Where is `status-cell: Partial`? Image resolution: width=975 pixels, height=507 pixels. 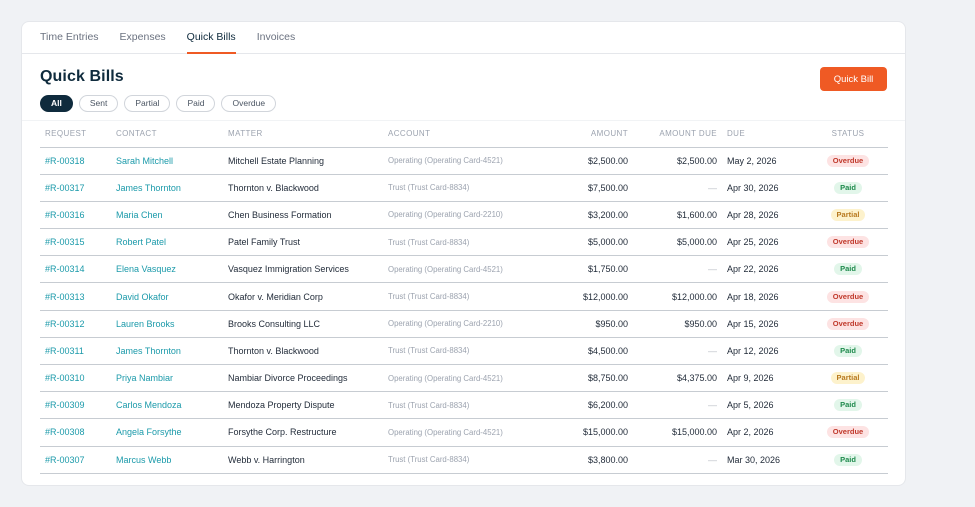
status-cell: Partial is located at coordinates (848, 378).